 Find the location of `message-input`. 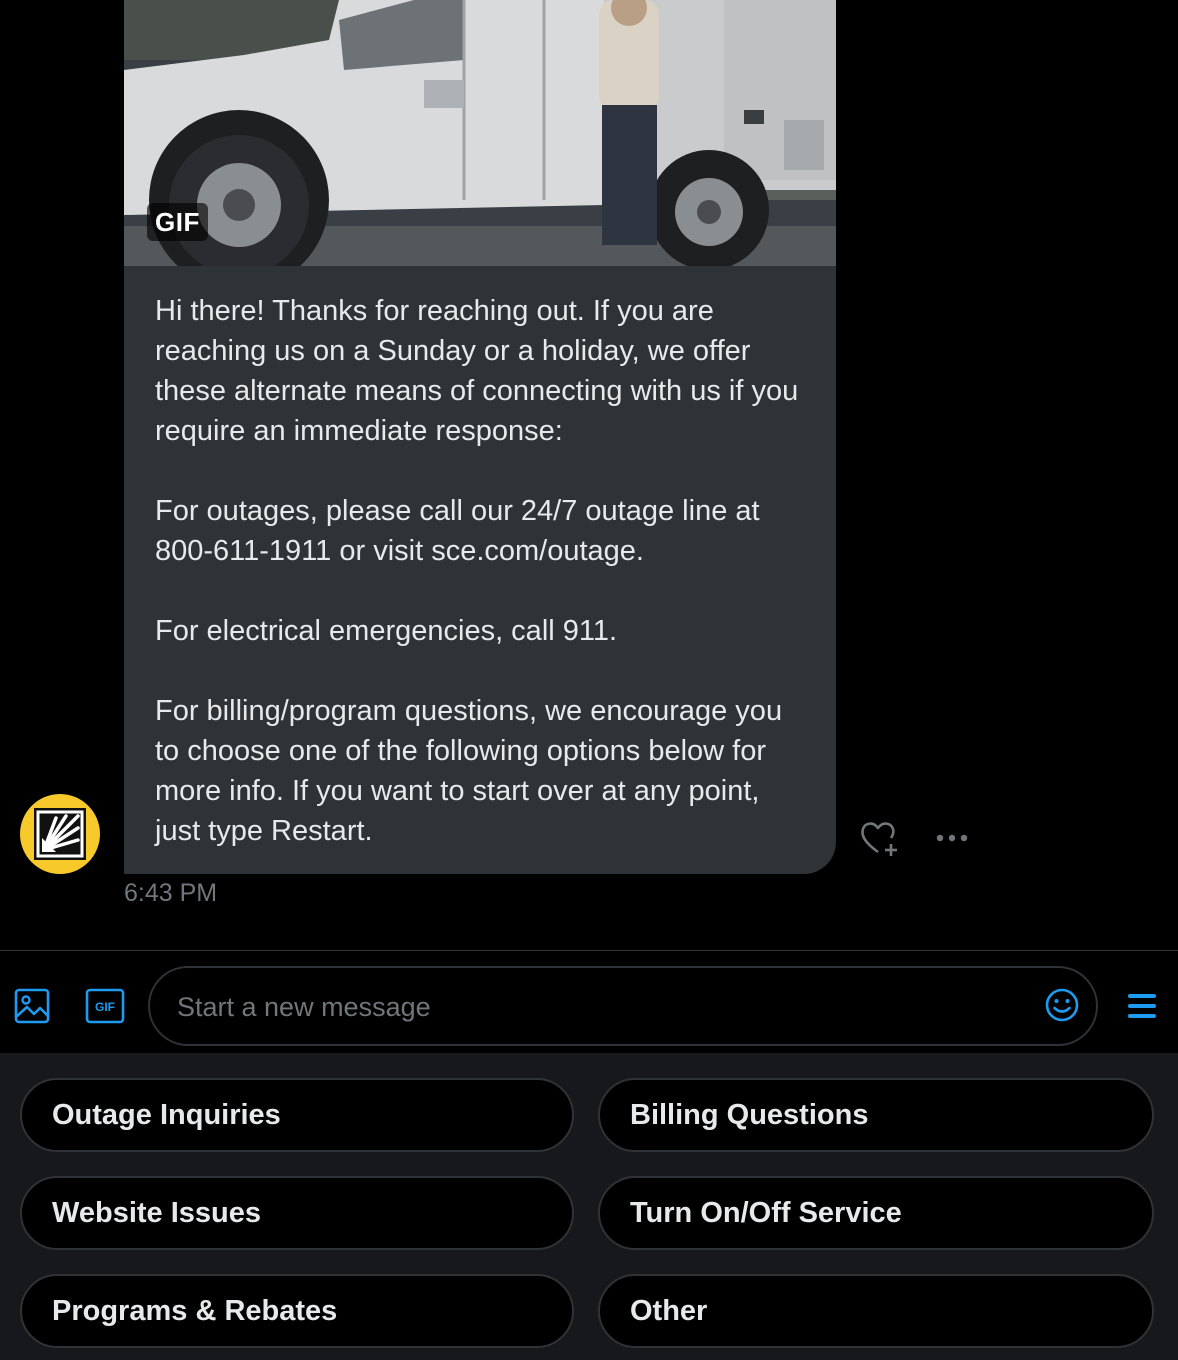

message-input is located at coordinates (602, 1007).